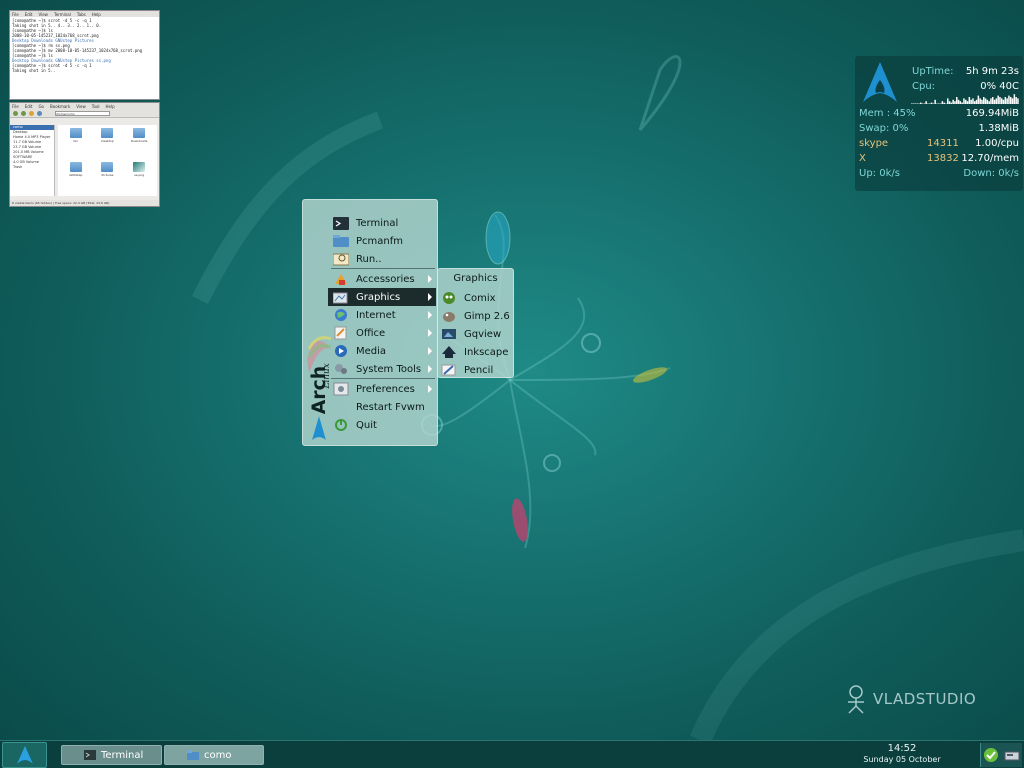 The height and width of the screenshot is (768, 1024). Describe the element at coordinates (477, 316) in the screenshot. I see `submenu-item-gimp: Gimp 2.6` at that location.